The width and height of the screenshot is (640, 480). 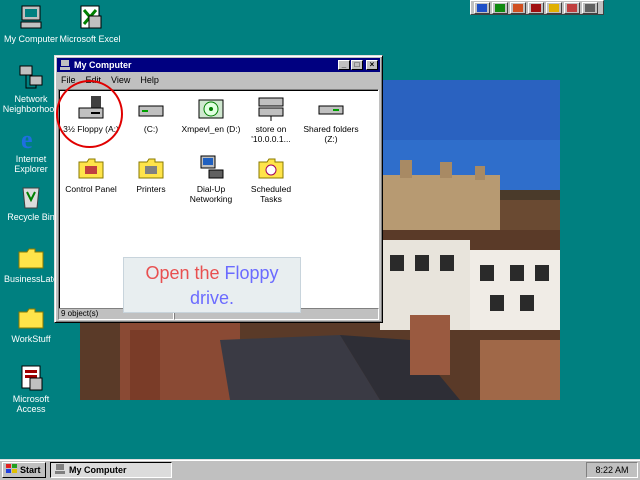 What do you see at coordinates (572, 8) in the screenshot?
I see `binder-quicklaunch-icon` at bounding box center [572, 8].